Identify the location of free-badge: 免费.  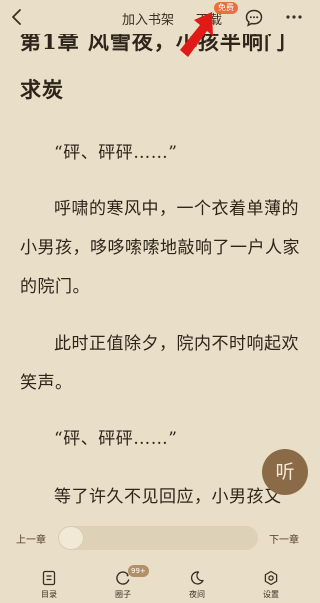
(226, 8).